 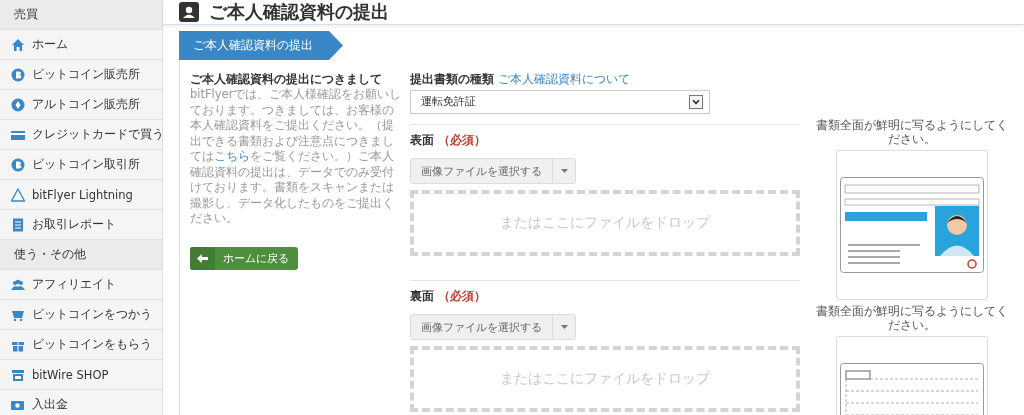 What do you see at coordinates (81, 255) in the screenshot?
I see `sidebar-section-title: 使う・その他` at bounding box center [81, 255].